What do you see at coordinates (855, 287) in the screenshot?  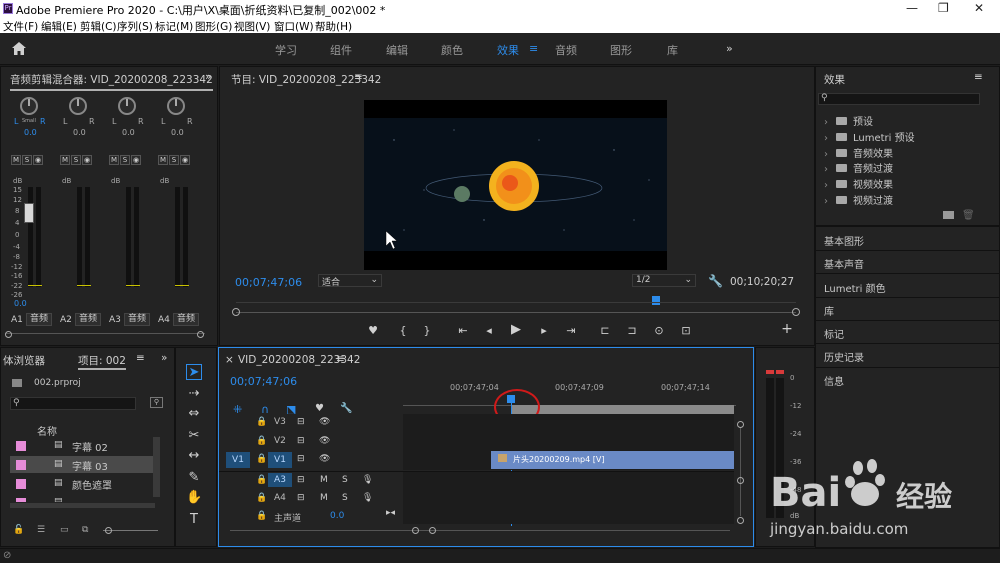 I see `panel-lumetri-color: Lumetri 颜色` at bounding box center [855, 287].